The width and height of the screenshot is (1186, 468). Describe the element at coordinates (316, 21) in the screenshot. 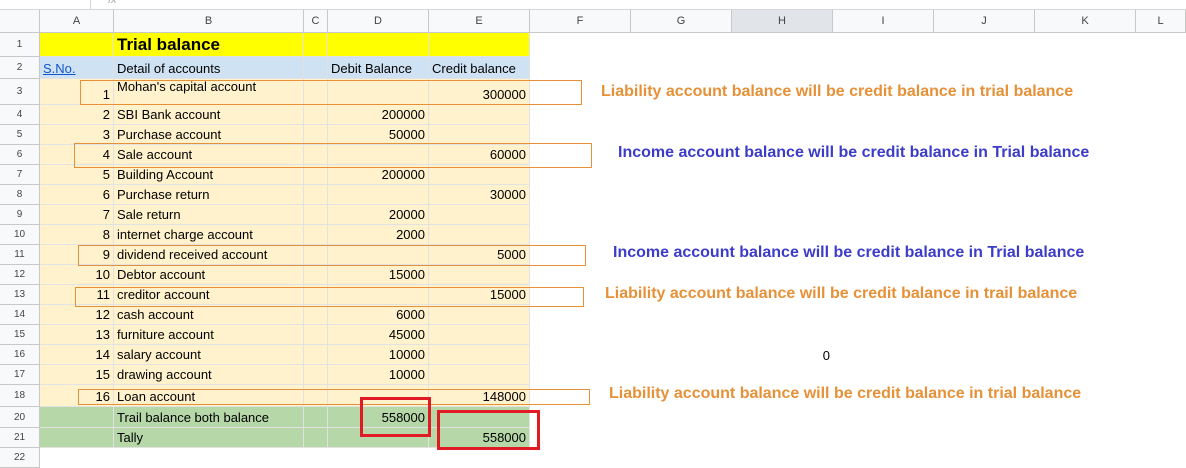

I see `column-header-c: C` at that location.